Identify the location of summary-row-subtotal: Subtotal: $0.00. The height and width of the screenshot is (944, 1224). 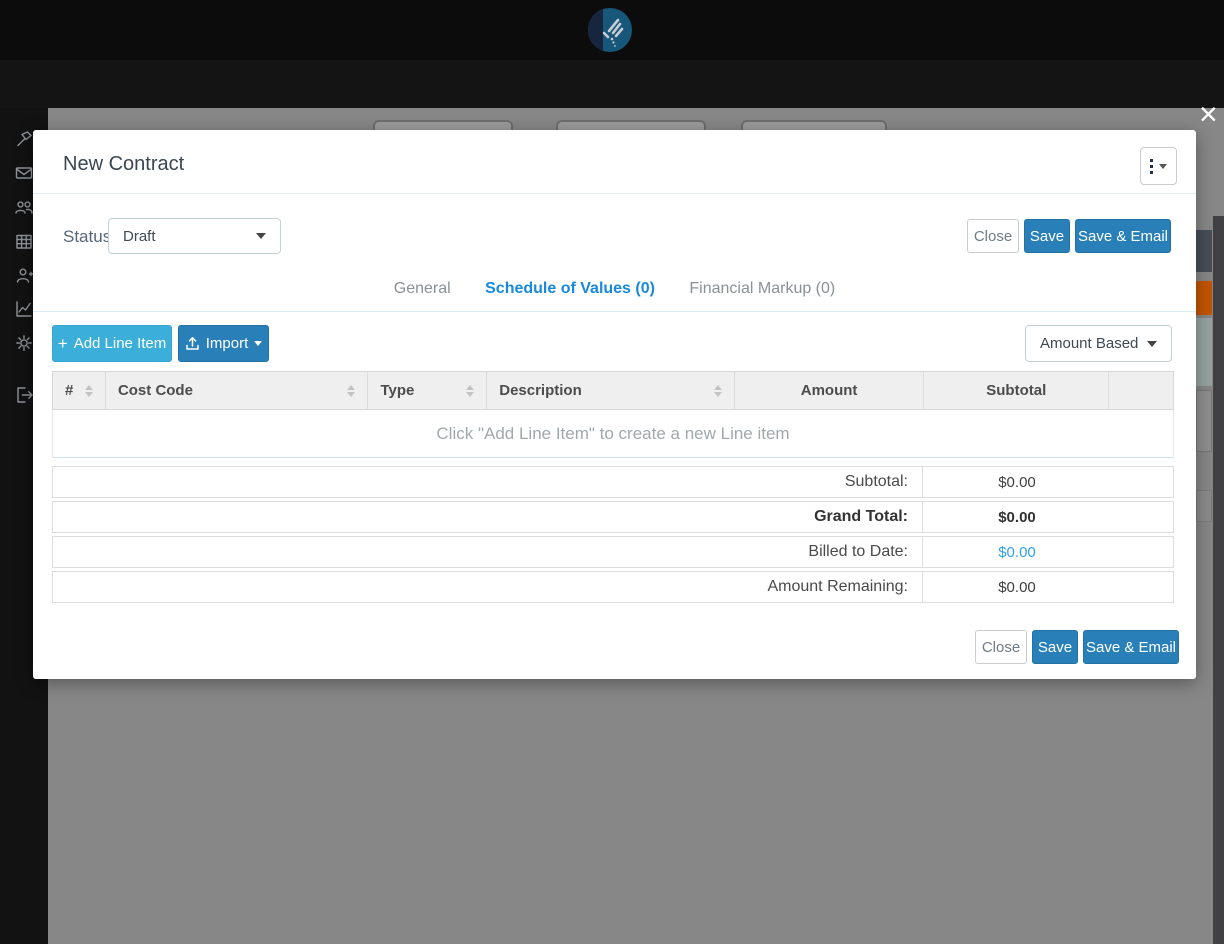
(613, 482).